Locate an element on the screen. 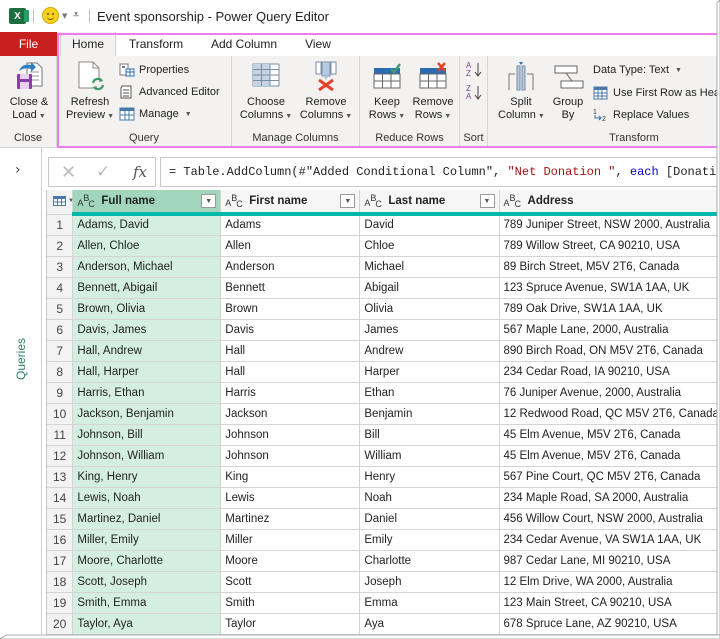 This screenshot has height=639, width=720. cell-address: 89 Birch Street, M5V 2T6, Canada is located at coordinates (609, 267).